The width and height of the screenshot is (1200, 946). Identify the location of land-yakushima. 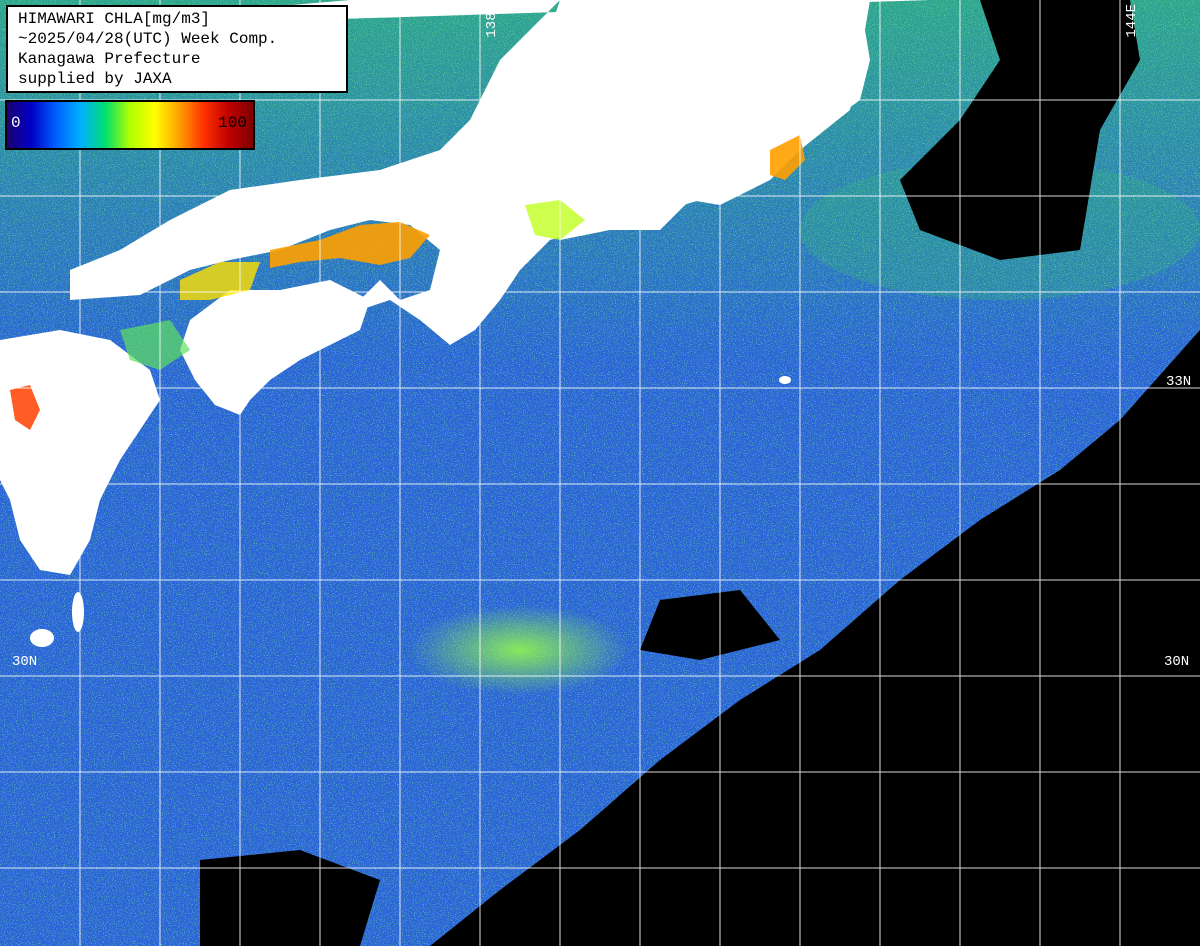
(78, 612).